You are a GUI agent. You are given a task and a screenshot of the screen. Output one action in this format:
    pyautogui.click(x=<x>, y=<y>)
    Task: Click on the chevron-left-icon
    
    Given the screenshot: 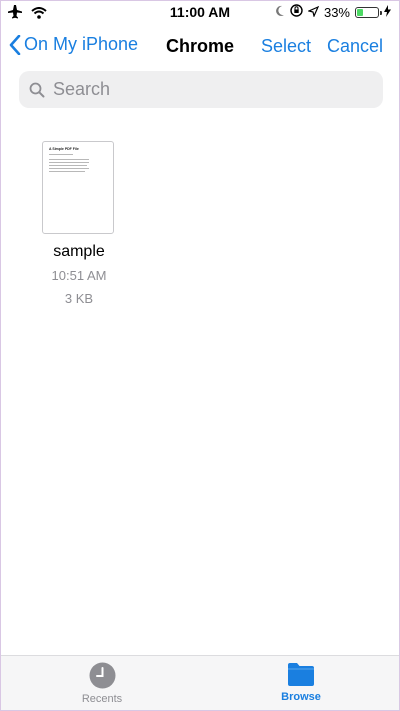 What is the action you would take?
    pyautogui.click(x=15, y=44)
    